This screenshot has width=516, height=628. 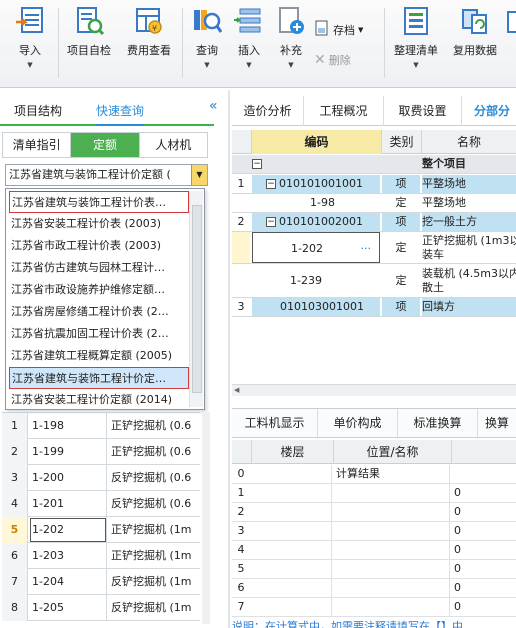 What do you see at coordinates (374, 390) in the screenshot?
I see `horizontal-scrollbar: ◀` at bounding box center [374, 390].